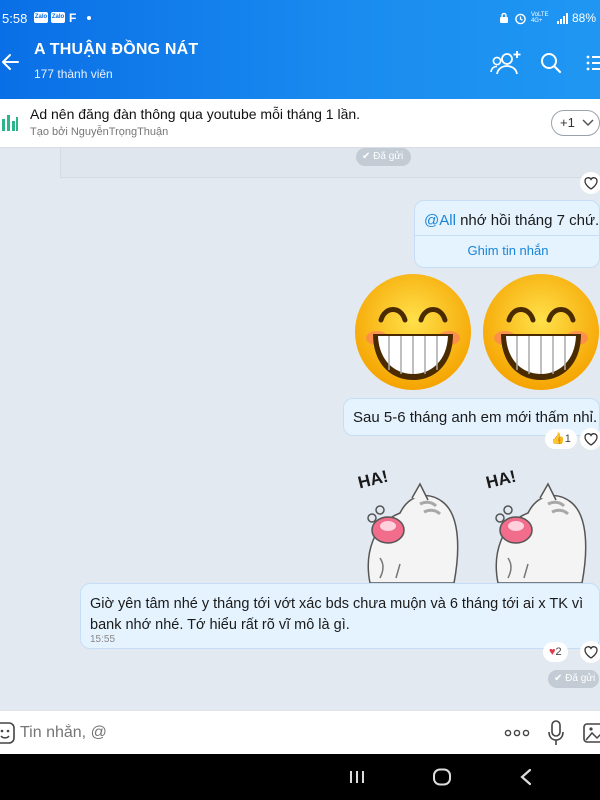 The height and width of the screenshot is (800, 600). I want to click on microphone-icon, so click(556, 733).